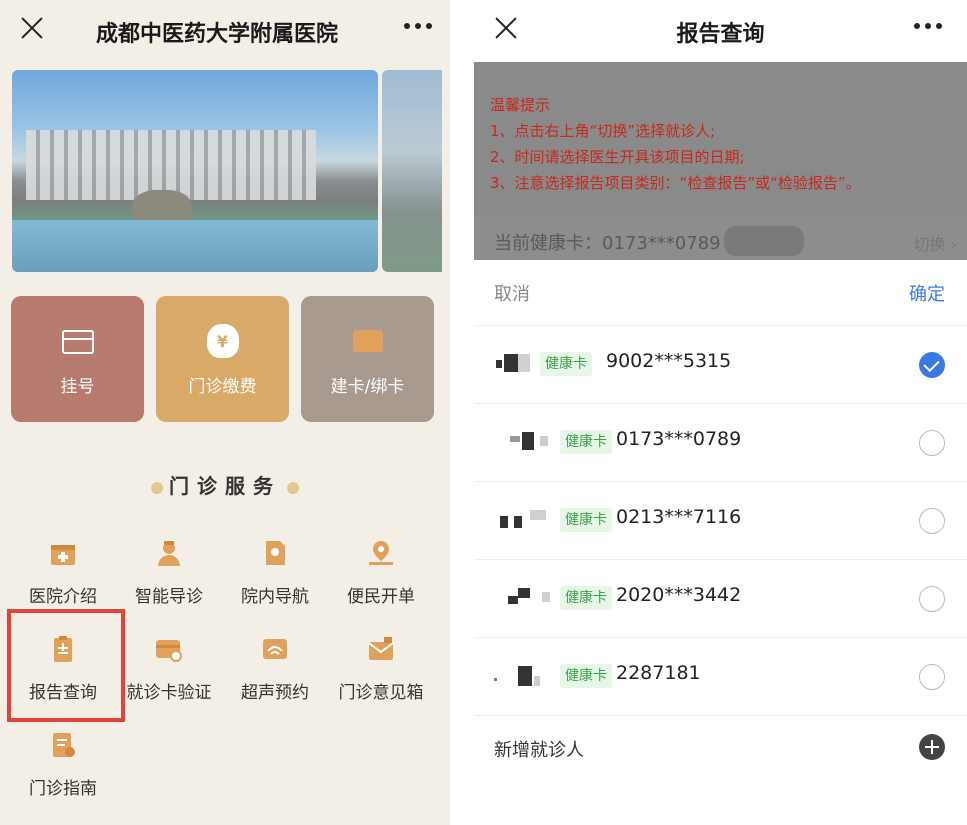 This screenshot has height=825, width=967. What do you see at coordinates (63, 771) in the screenshot?
I see `service-guide: 门诊指南` at bounding box center [63, 771].